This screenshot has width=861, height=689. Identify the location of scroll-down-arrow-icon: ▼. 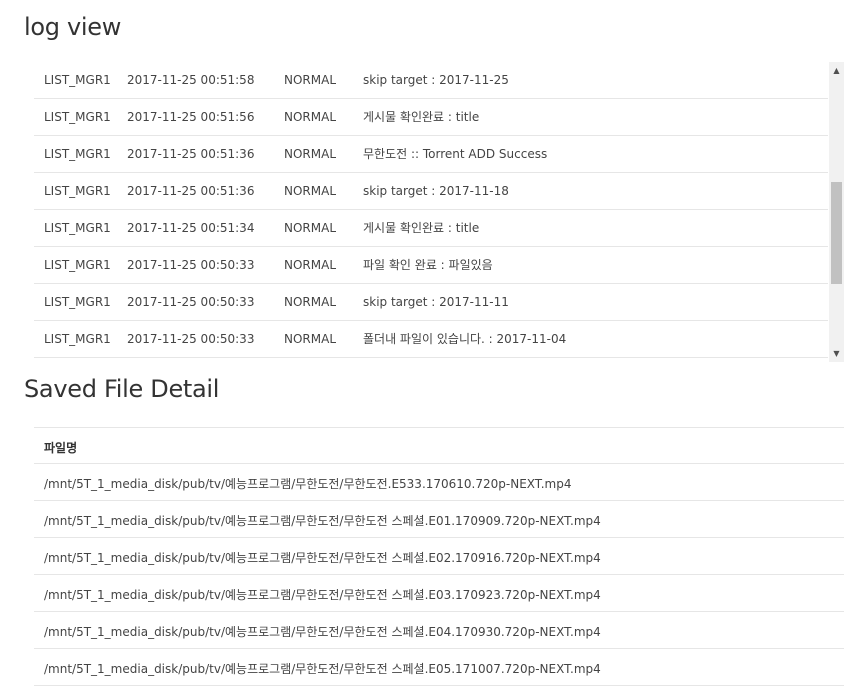
(836, 353).